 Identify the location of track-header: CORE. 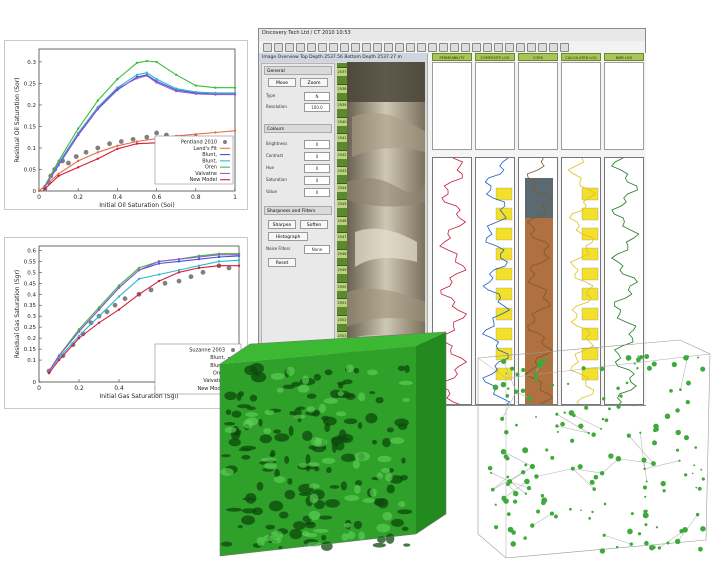
(538, 57).